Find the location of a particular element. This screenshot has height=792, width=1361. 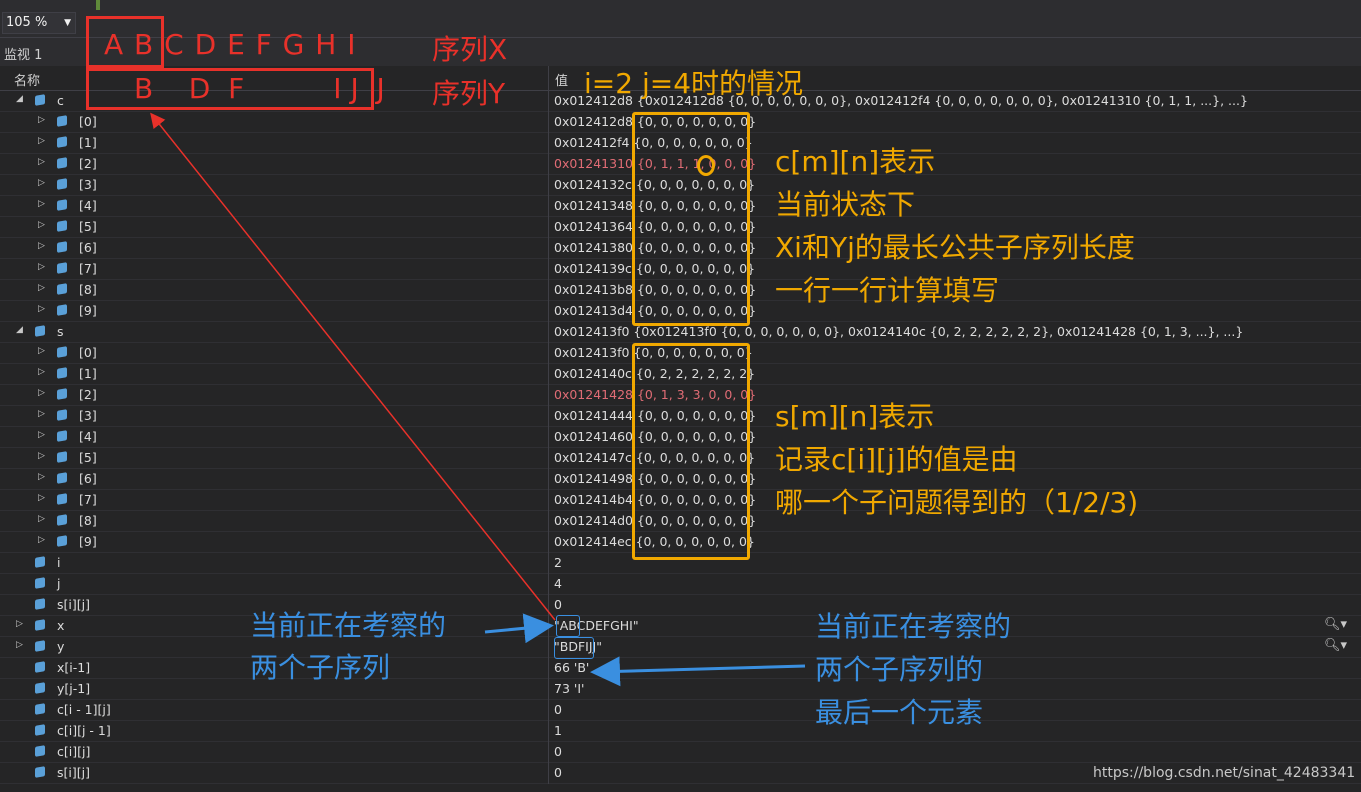

watch-row-value: 66 'B' is located at coordinates (571, 667).